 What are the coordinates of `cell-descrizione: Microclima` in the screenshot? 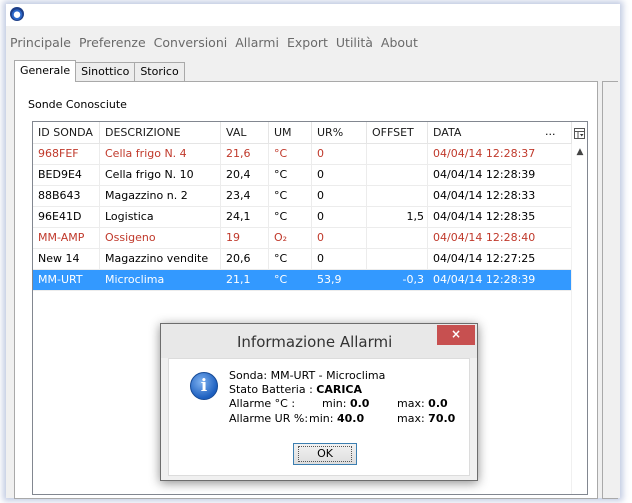 It's located at (160, 280).